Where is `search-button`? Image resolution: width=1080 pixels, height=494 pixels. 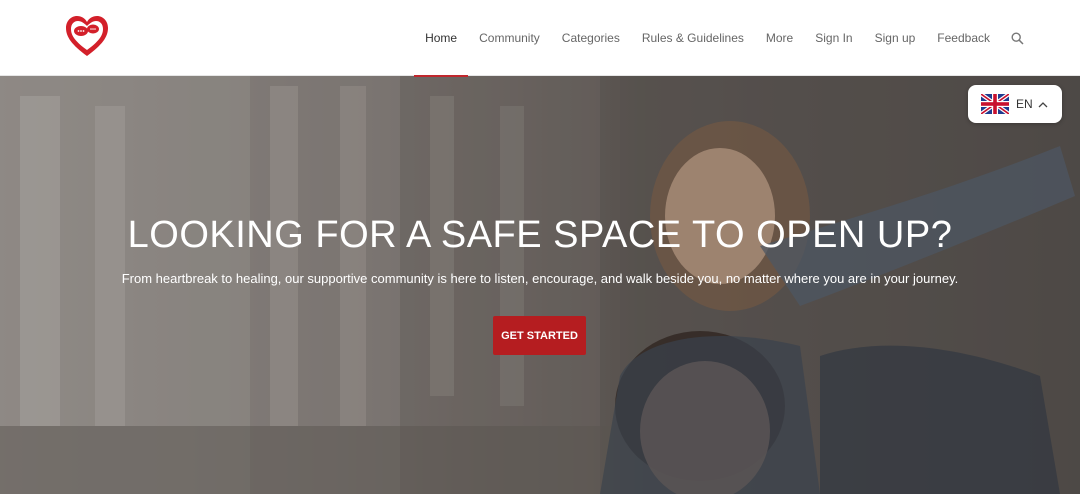
search-button is located at coordinates (1015, 38).